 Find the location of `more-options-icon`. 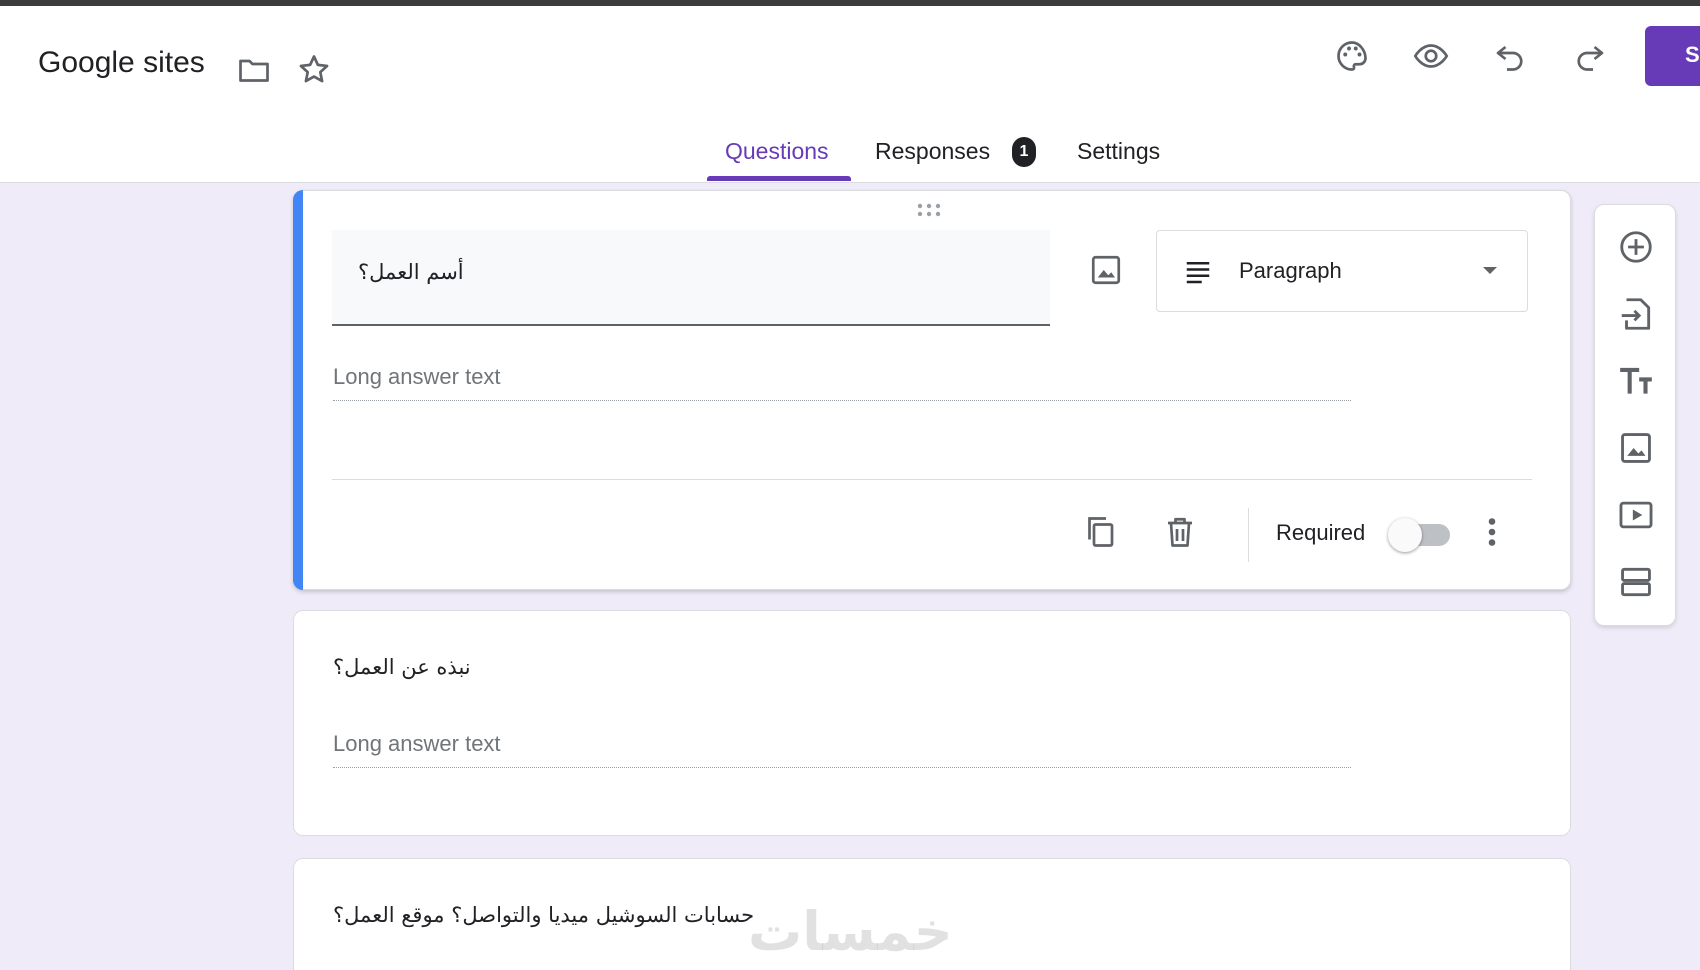

more-options-icon is located at coordinates (1492, 532).